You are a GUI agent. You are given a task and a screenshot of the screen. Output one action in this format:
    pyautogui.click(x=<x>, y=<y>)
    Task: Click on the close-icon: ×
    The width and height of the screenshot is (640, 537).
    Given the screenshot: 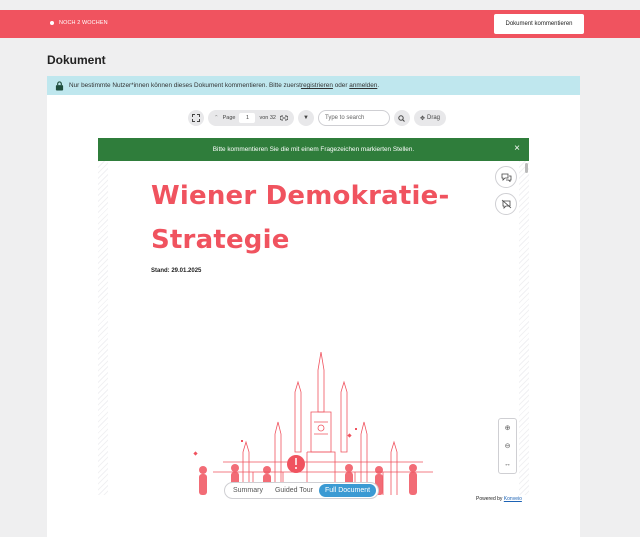 What is the action you would take?
    pyautogui.click(x=517, y=149)
    